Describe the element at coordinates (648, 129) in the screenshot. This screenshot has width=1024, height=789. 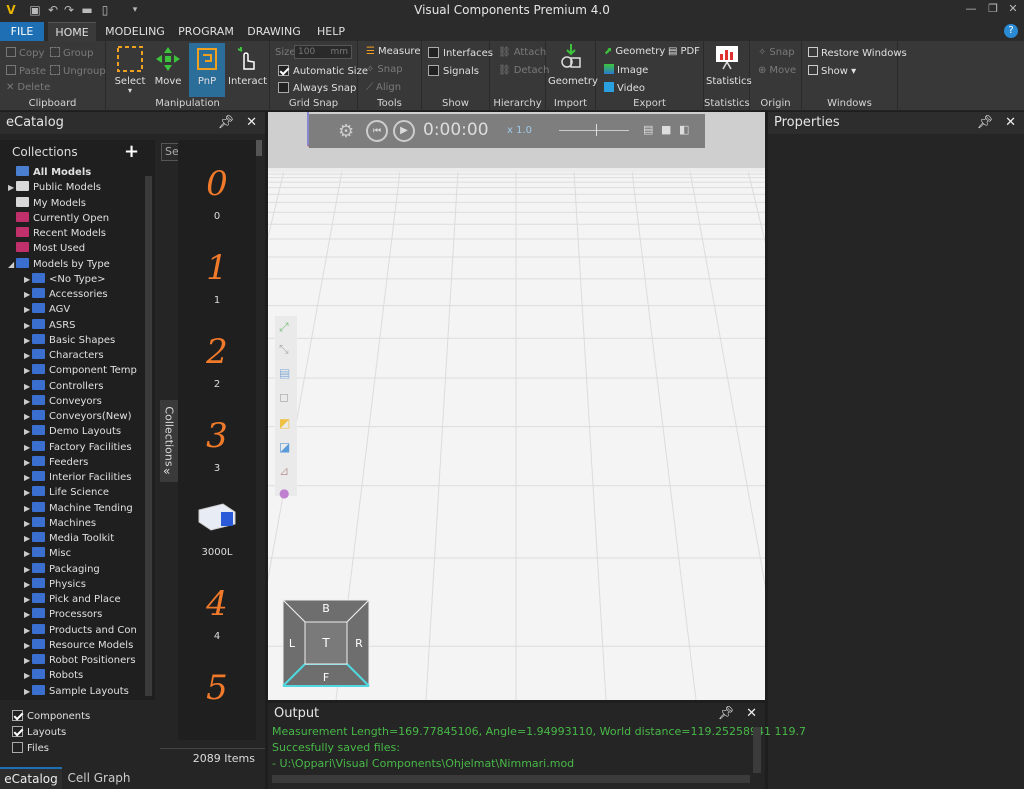
I see `pdf-export-icon: ▤` at that location.